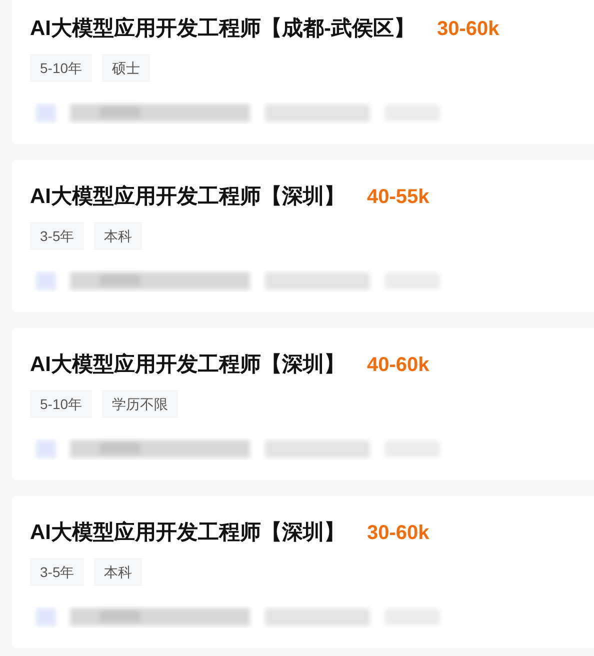 This screenshot has width=594, height=656. I want to click on salary: 40-60k, so click(398, 365).